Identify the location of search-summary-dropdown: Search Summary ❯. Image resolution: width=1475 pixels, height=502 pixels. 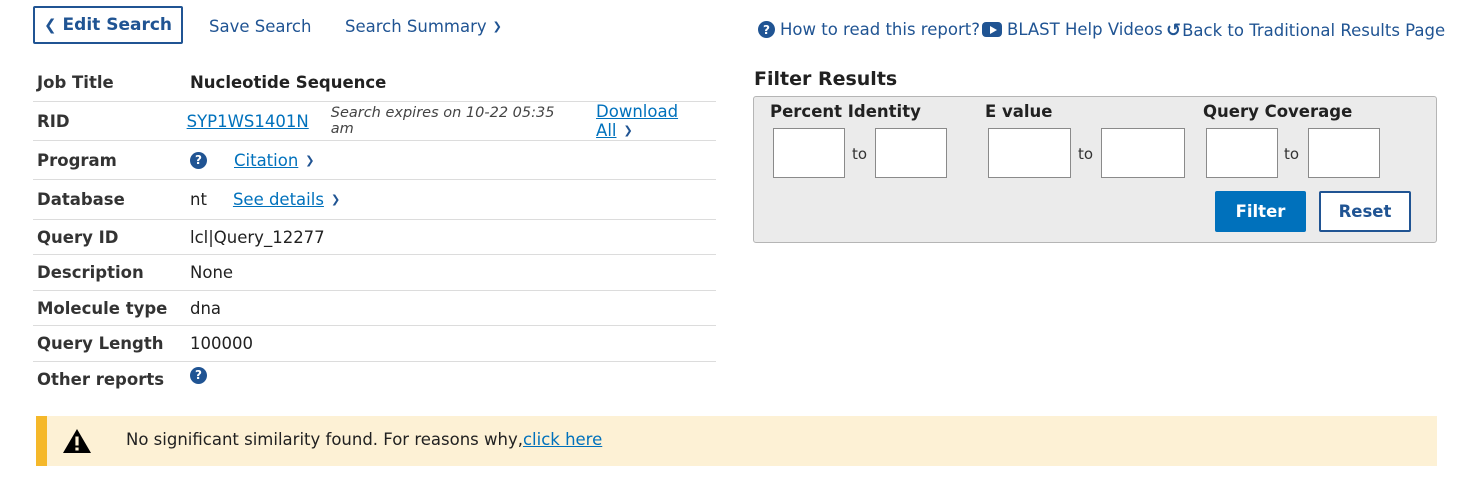
(423, 26).